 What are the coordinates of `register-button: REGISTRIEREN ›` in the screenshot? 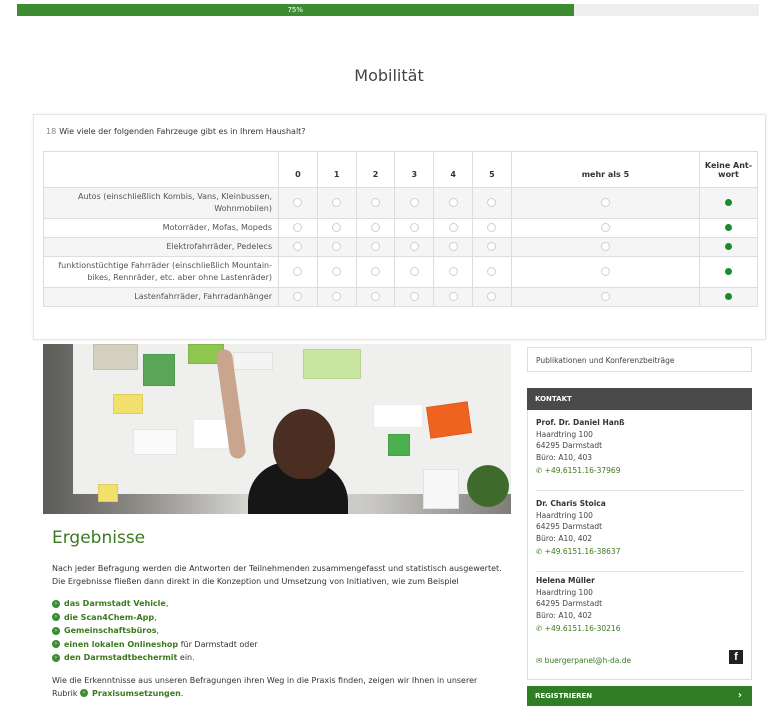 It's located at (639, 696).